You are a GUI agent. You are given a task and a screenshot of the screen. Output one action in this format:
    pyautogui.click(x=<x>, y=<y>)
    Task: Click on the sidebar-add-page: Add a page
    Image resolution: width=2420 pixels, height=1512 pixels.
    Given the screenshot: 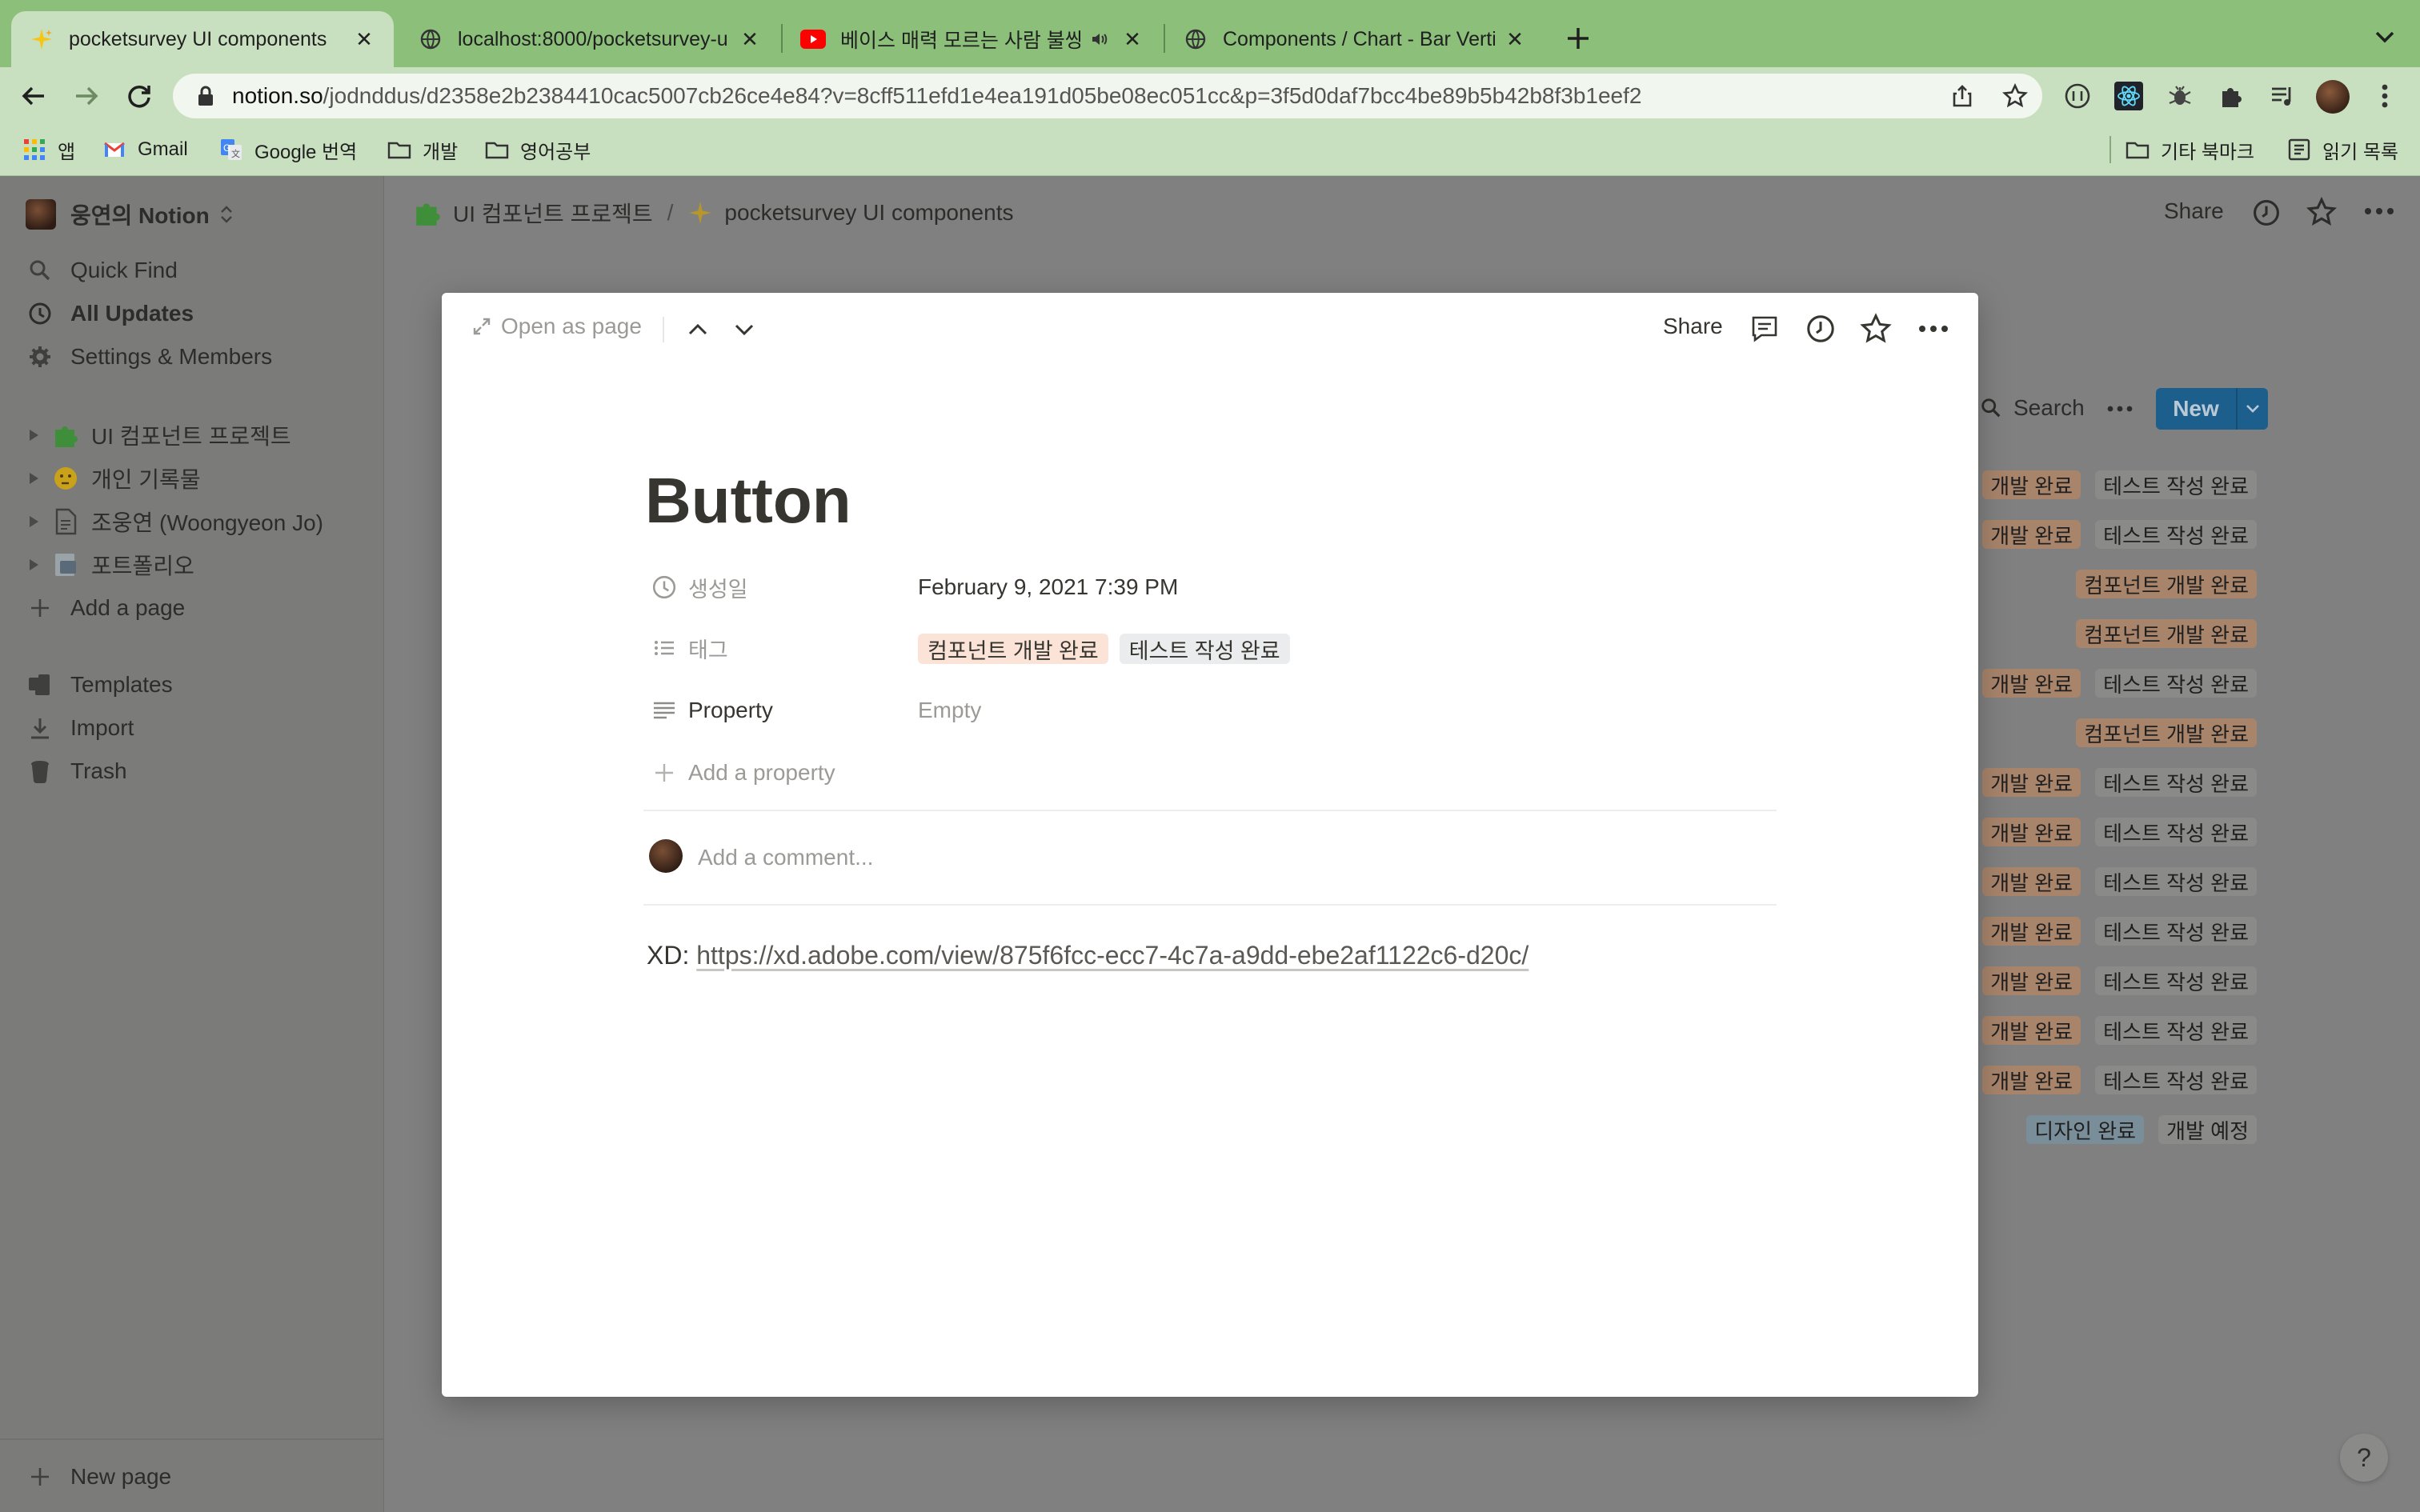 What is the action you would take?
    pyautogui.click(x=105, y=608)
    